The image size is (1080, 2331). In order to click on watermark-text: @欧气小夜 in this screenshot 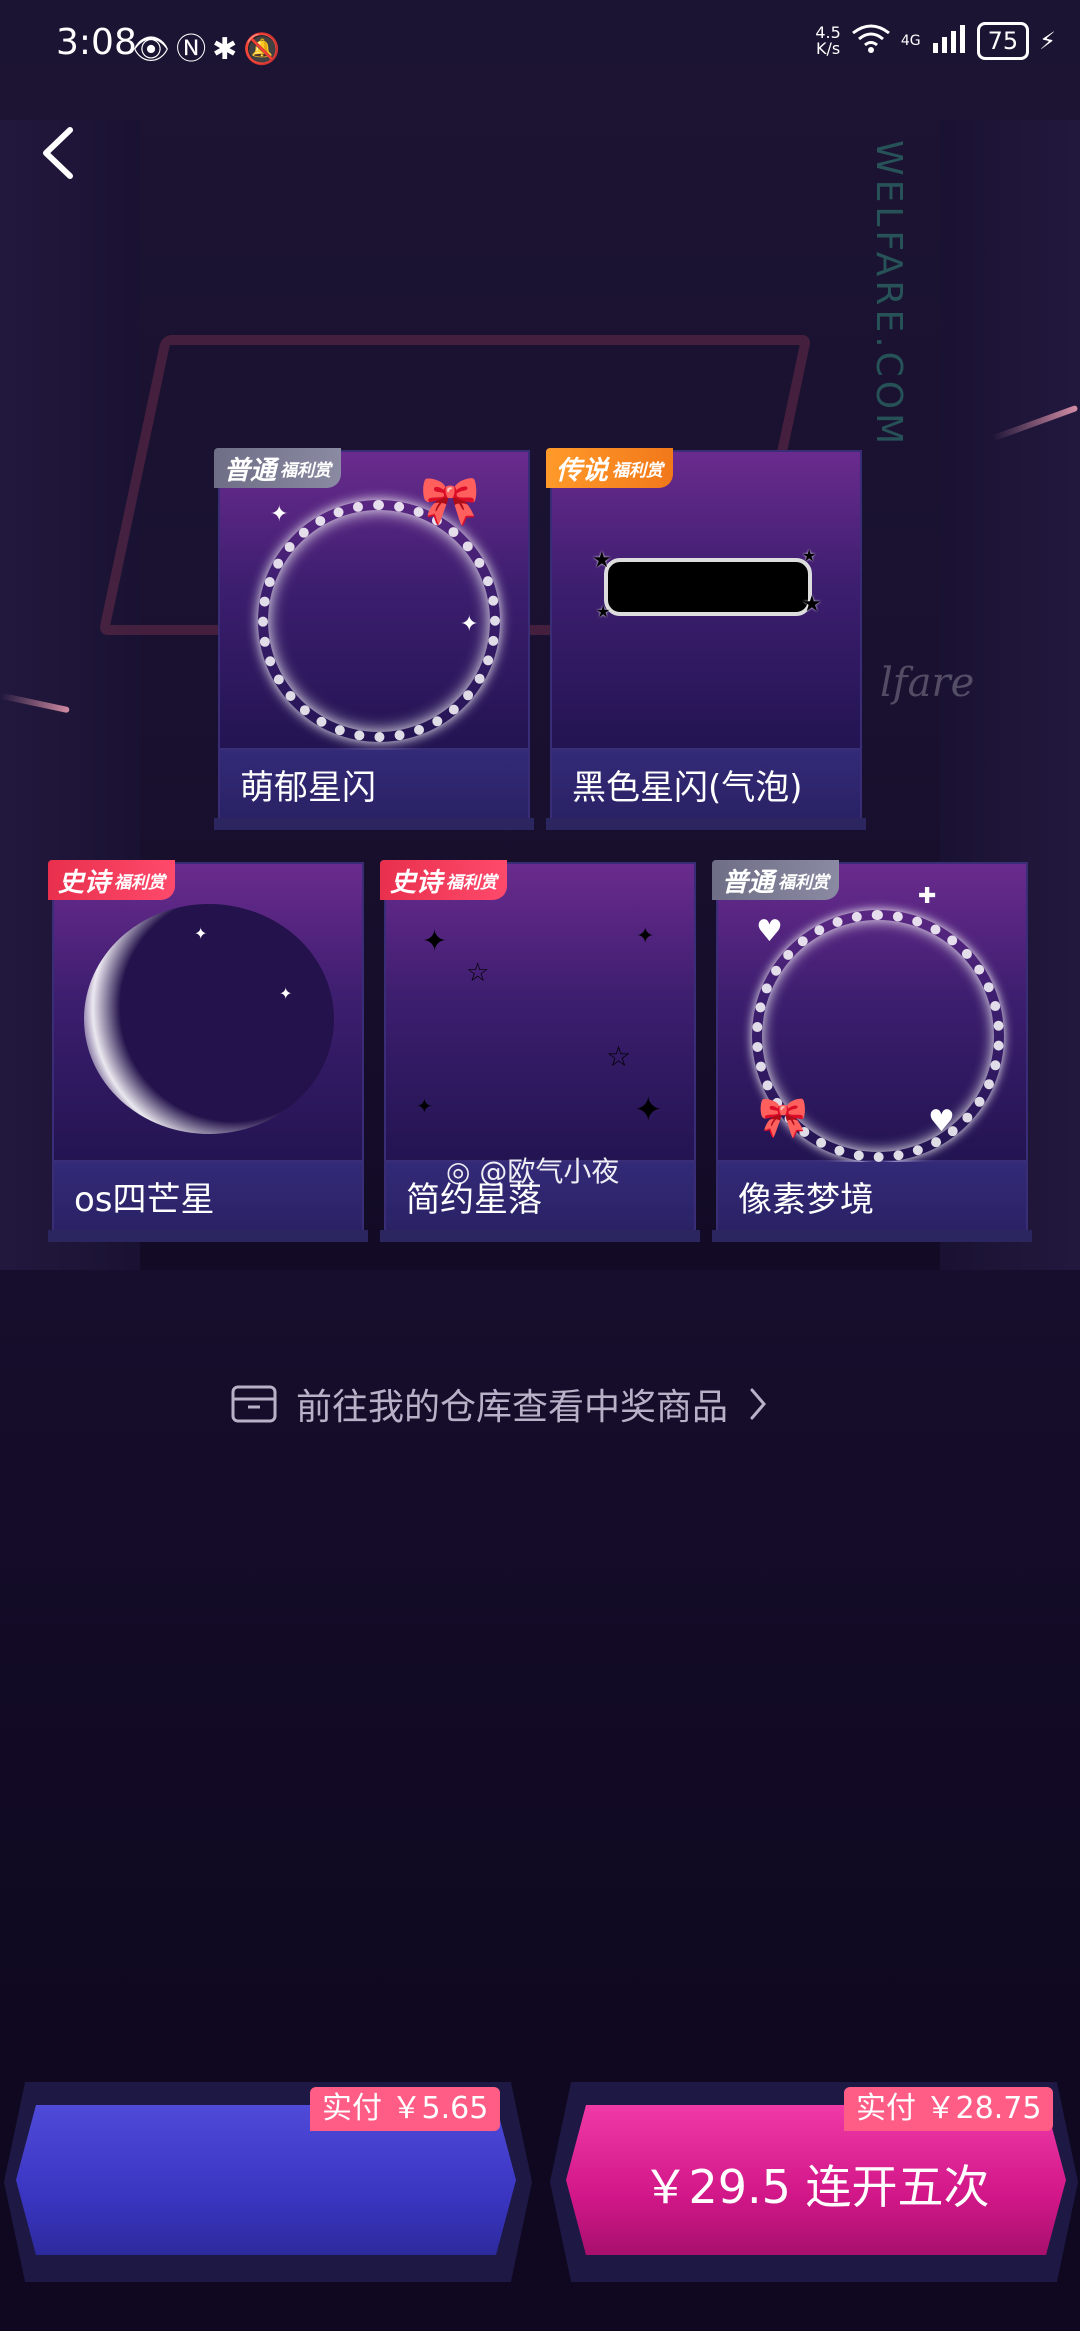, I will do `click(549, 1171)`.